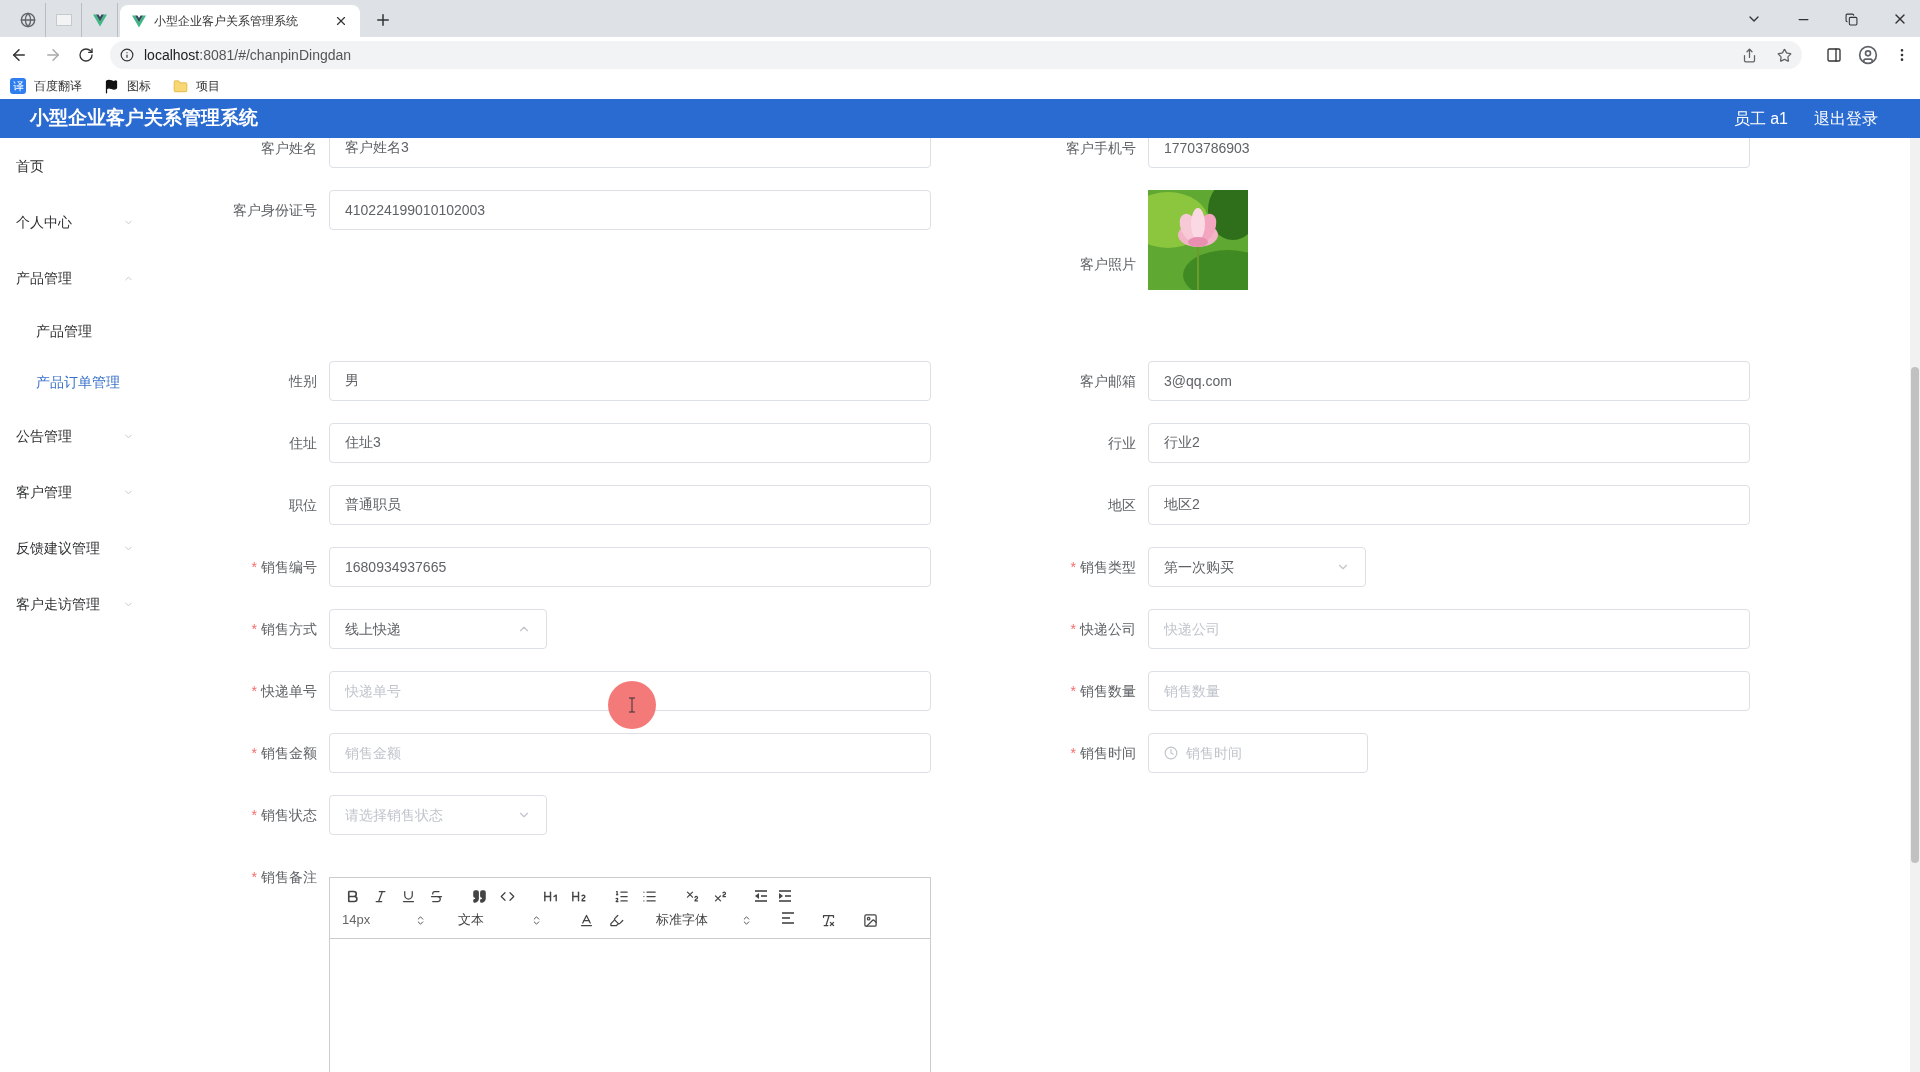 Image resolution: width=1920 pixels, height=1072 pixels. I want to click on field-label: 住址, so click(303, 443).